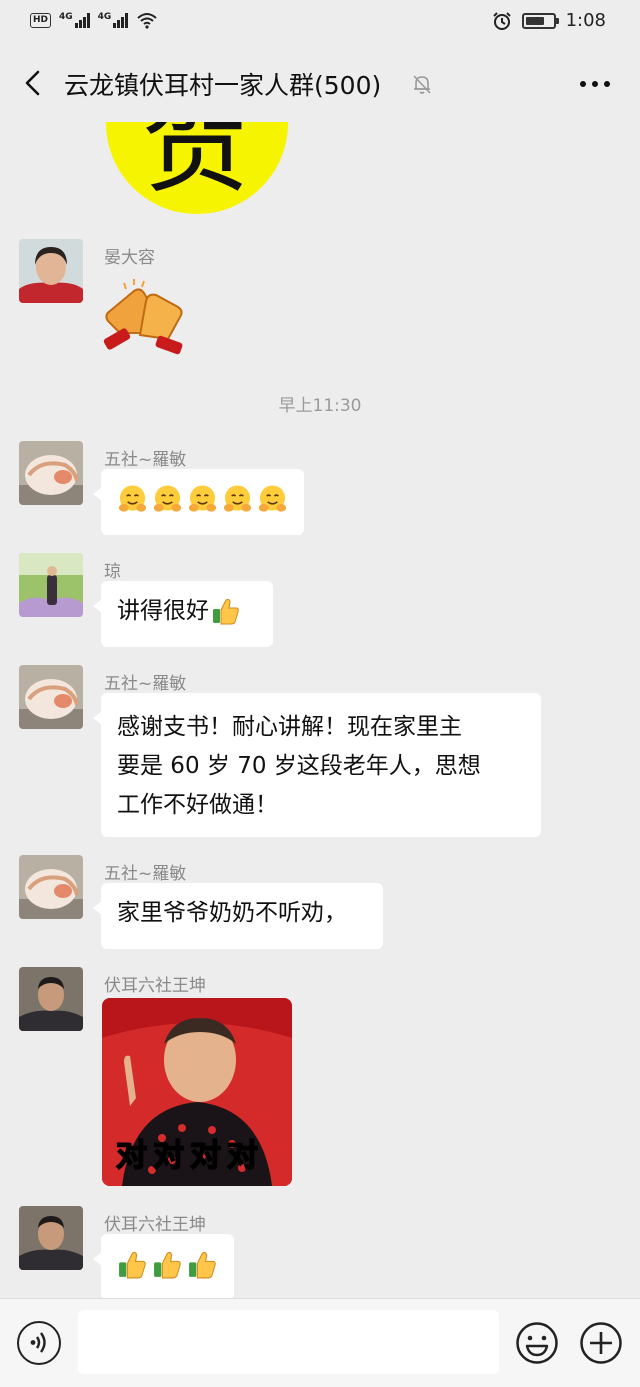 This screenshot has height=1387, width=640. Describe the element at coordinates (41, 20) in the screenshot. I see `hd-voice-icon: HD` at that location.